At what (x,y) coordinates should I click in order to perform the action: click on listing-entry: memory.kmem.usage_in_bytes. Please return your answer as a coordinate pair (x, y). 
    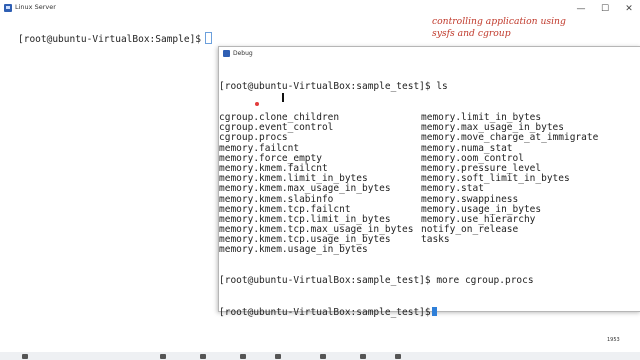
    Looking at the image, I should click on (293, 250).